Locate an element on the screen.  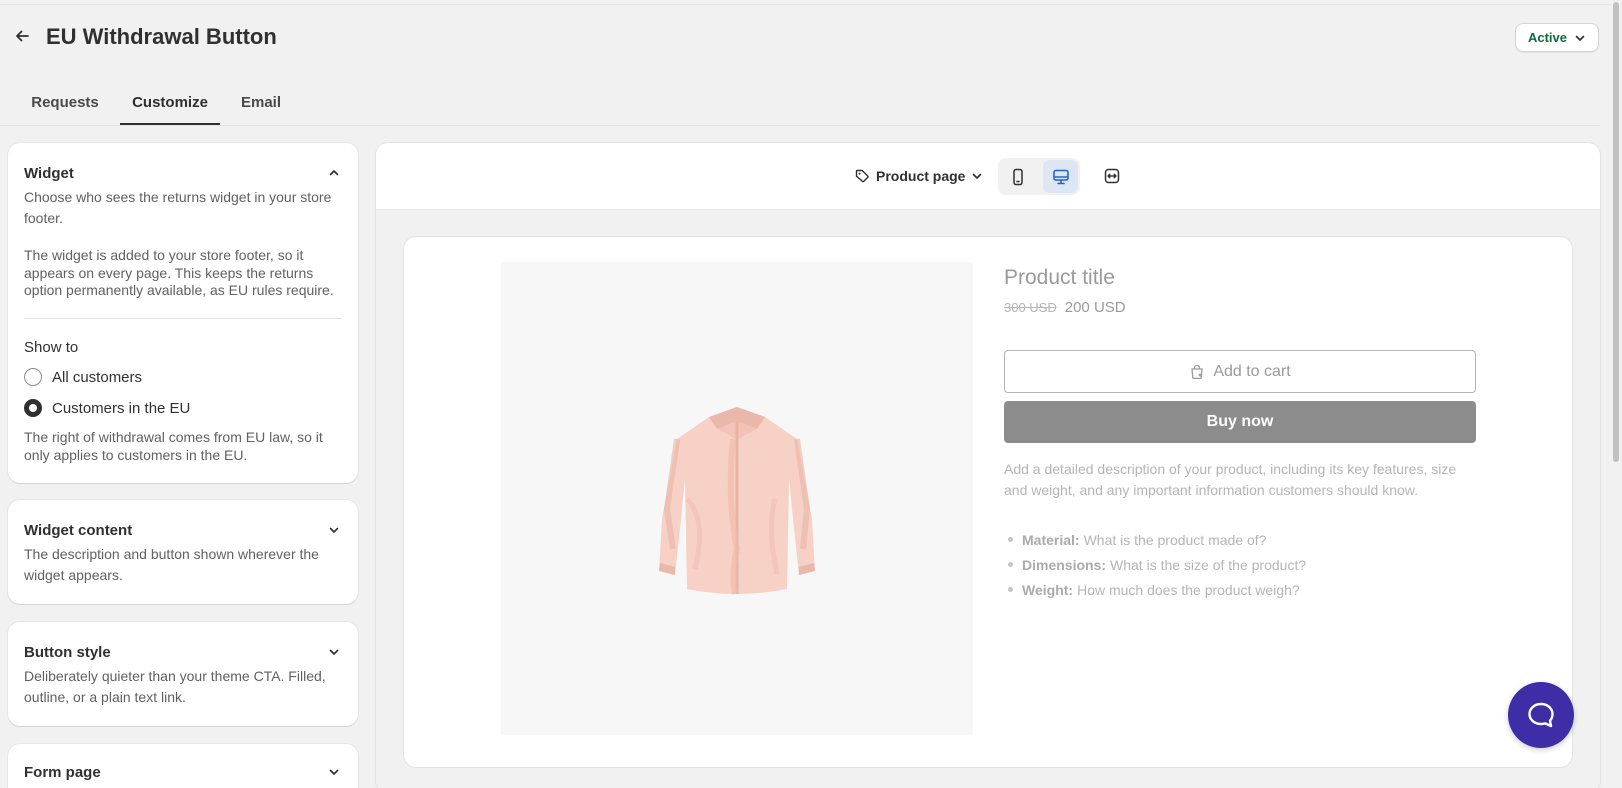
tab-customize: Customize is located at coordinates (170, 102).